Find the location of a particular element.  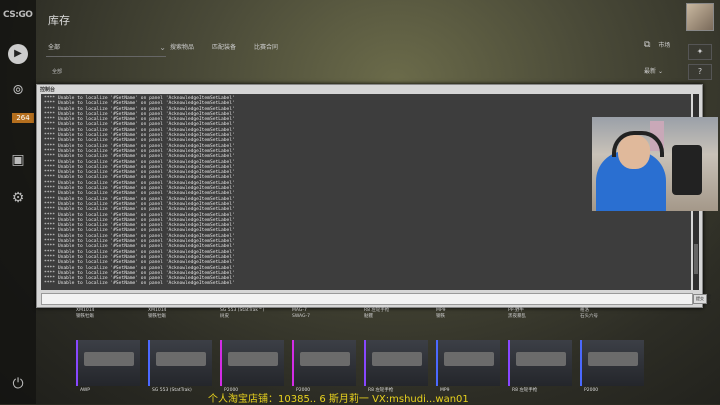

category-select: 全部 ⌄ is located at coordinates (106, 48).